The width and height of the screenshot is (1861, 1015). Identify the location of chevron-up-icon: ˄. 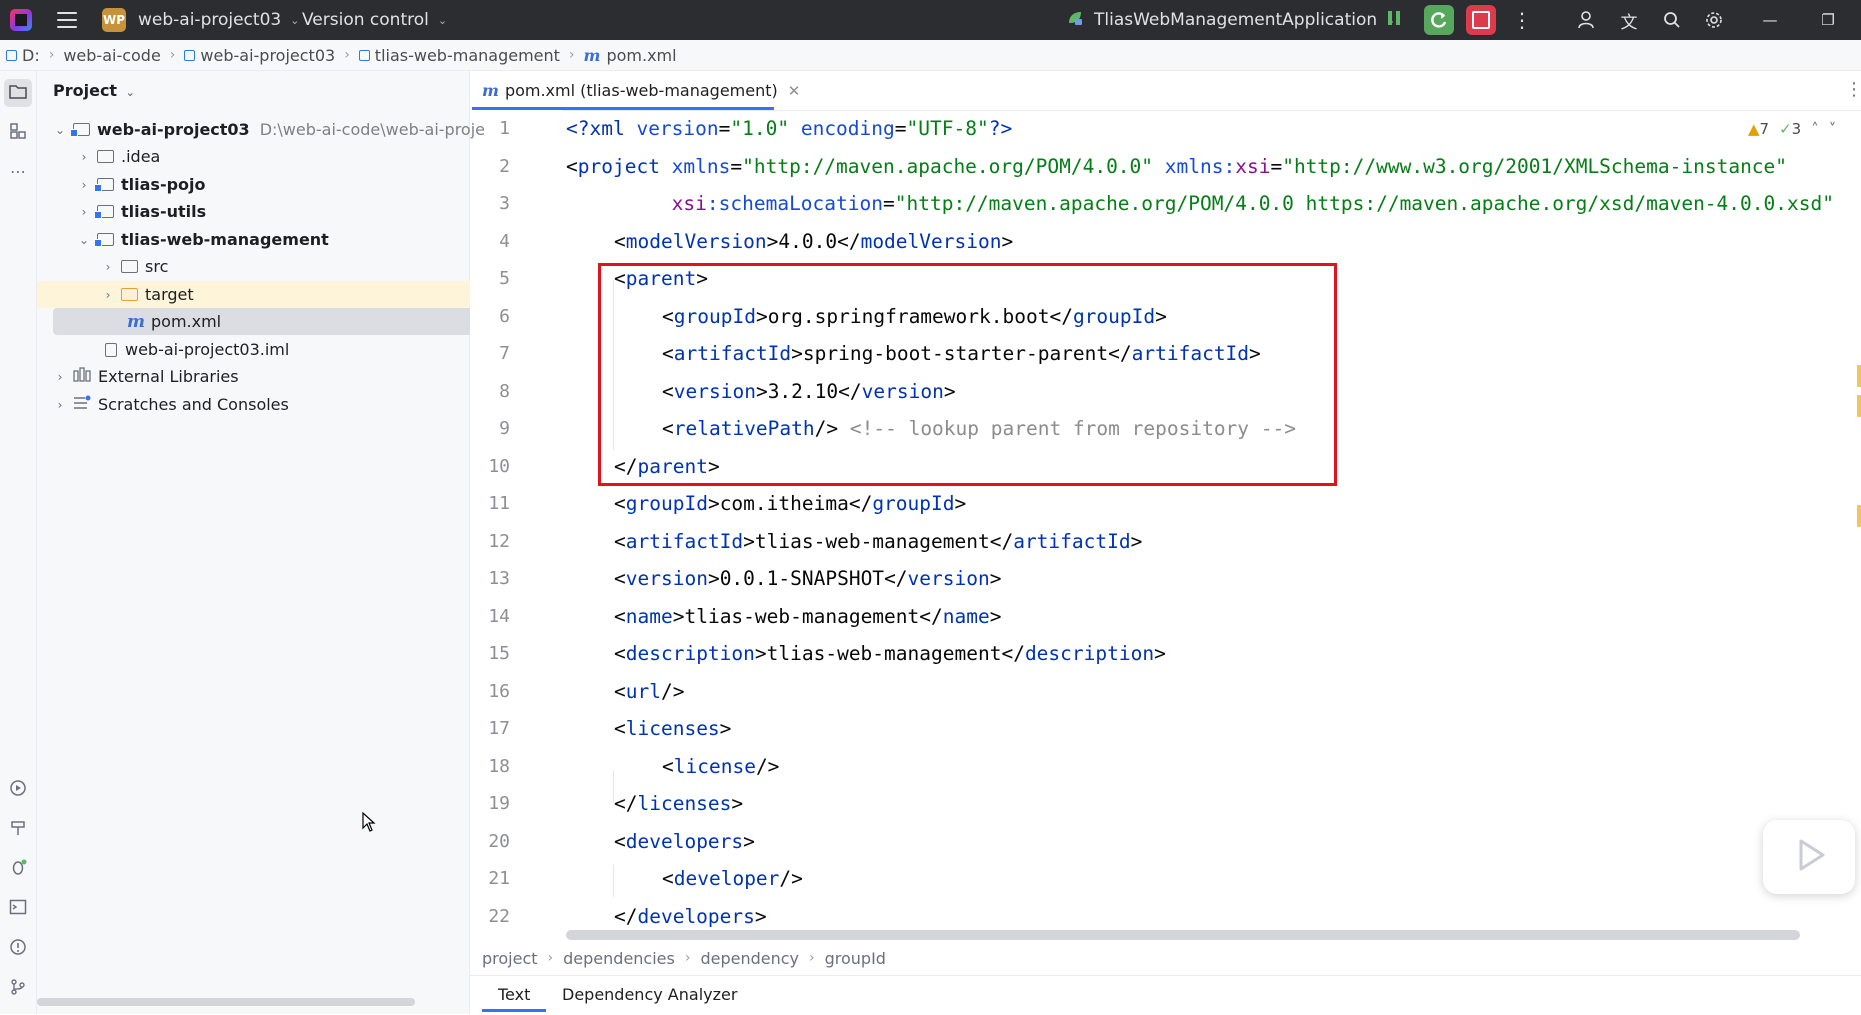
(1815, 129).